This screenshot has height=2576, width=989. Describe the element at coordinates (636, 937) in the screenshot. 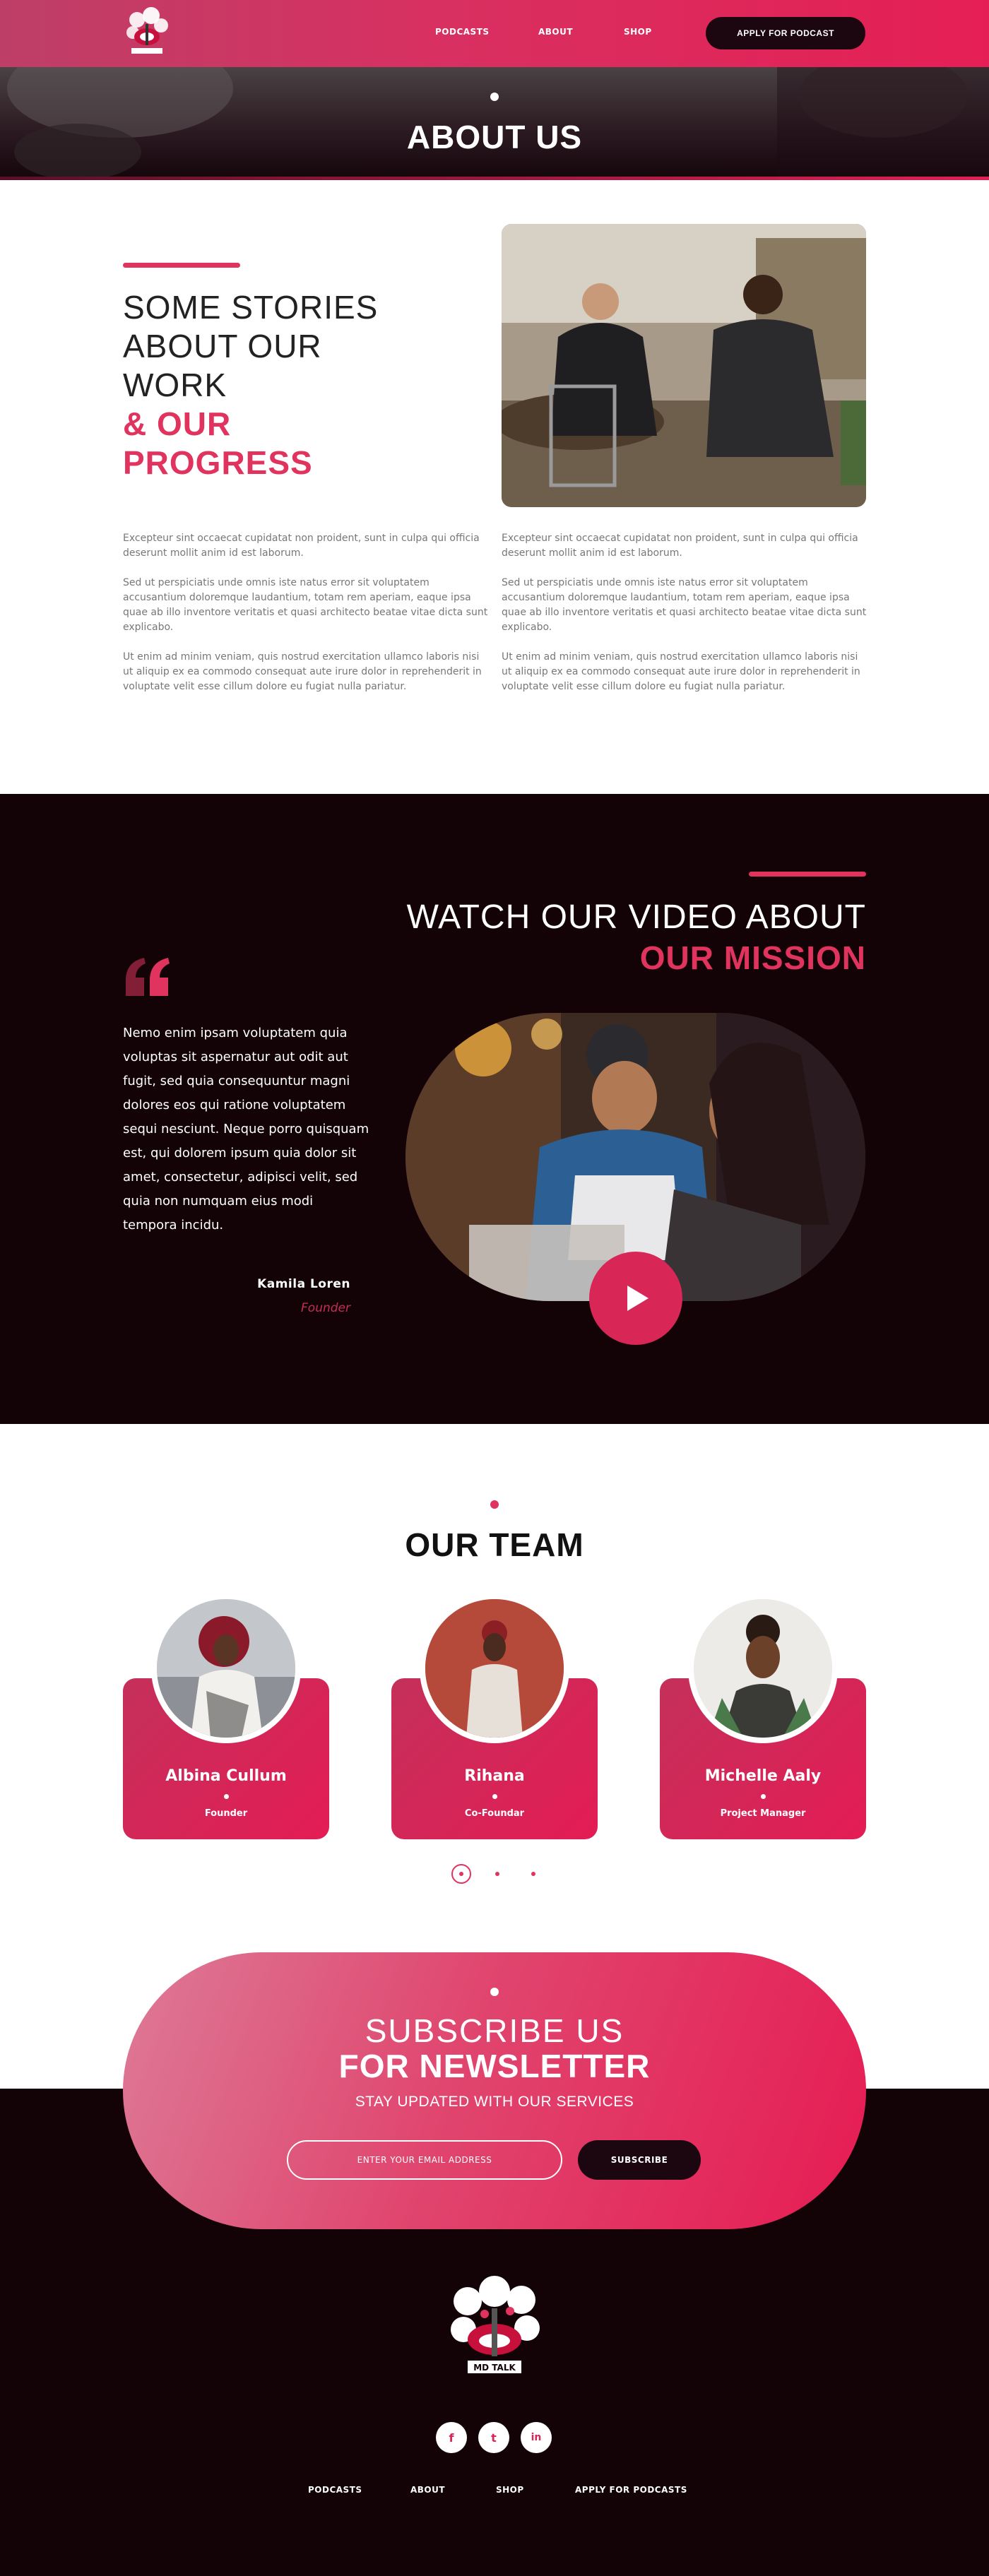

I see `mission-title: WATCH OUR VIDEO ABOUT OUR MISSION` at that location.